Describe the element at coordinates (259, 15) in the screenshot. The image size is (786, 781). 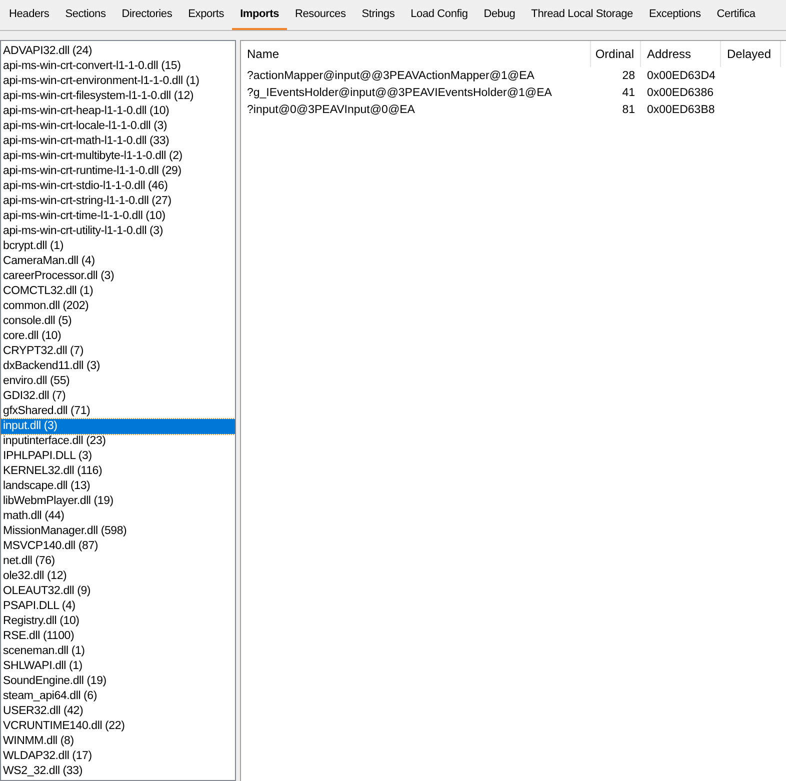
I see `tab: Imports` at that location.